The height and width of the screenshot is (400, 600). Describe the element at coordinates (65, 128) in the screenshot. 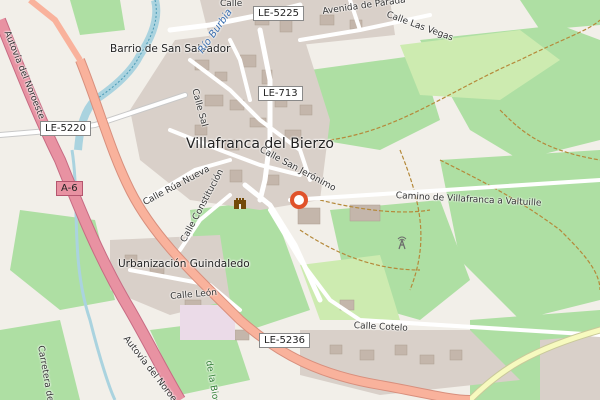

I see `road-shield-le5220: LE-5220` at that location.